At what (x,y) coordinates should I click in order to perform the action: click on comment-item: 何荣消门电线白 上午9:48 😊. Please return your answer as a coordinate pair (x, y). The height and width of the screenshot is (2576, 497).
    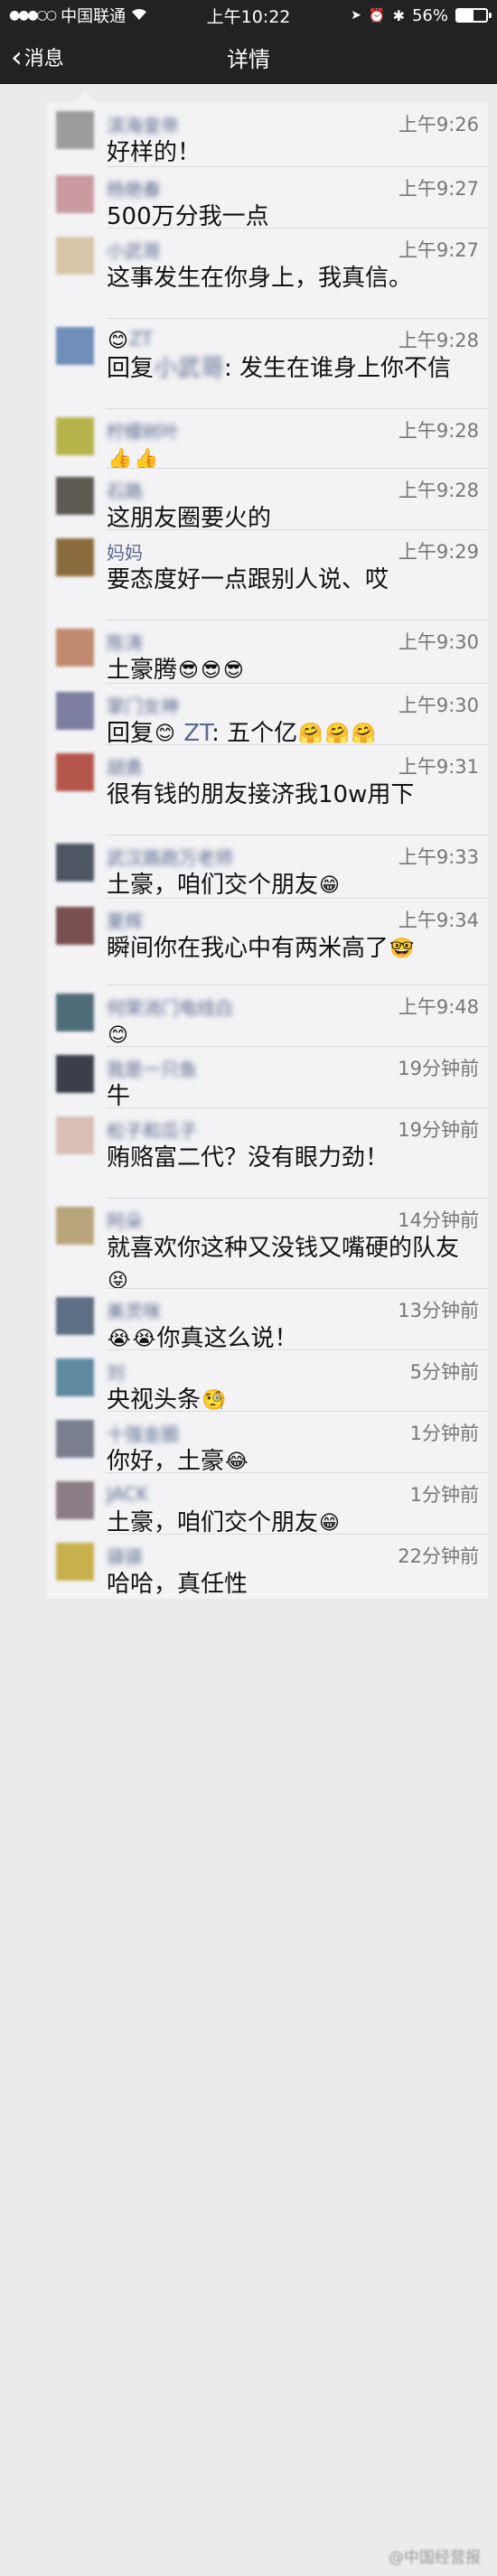
    Looking at the image, I should click on (267, 1016).